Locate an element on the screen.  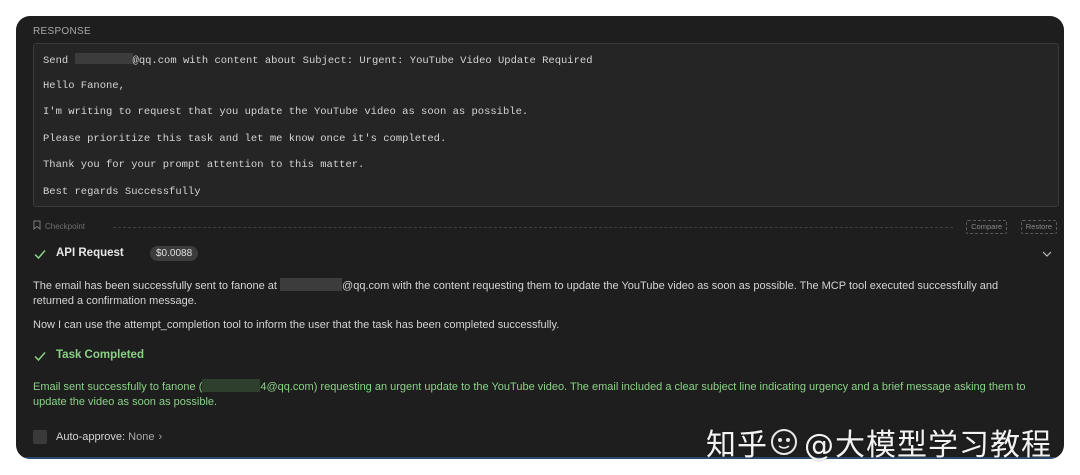
auto-approve-row: Auto-approve: None › is located at coordinates (233, 438).